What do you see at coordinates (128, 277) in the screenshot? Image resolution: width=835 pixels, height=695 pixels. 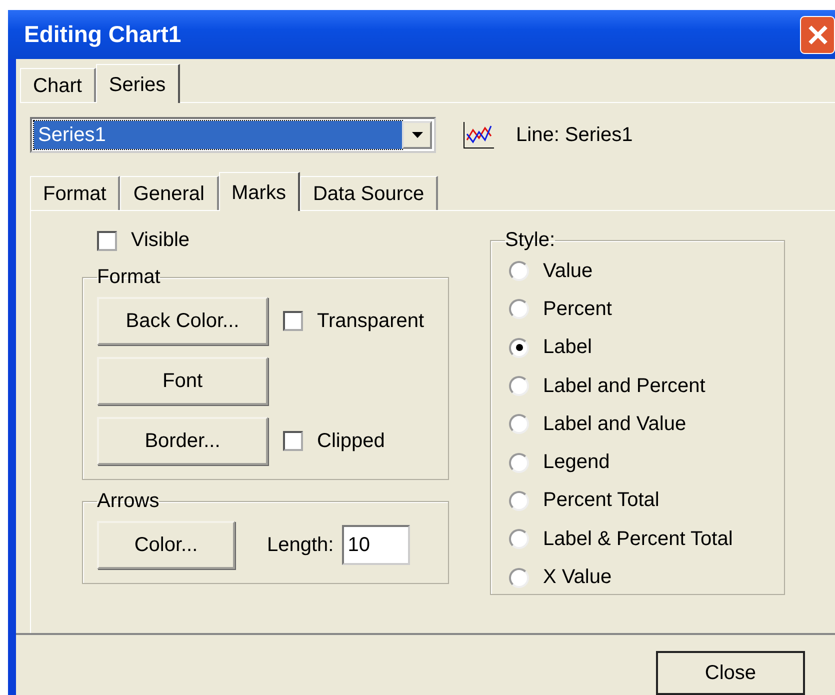 I see `group-title: Format` at bounding box center [128, 277].